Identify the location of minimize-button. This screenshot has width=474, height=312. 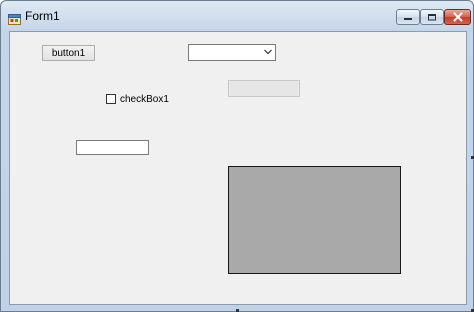
(408, 17).